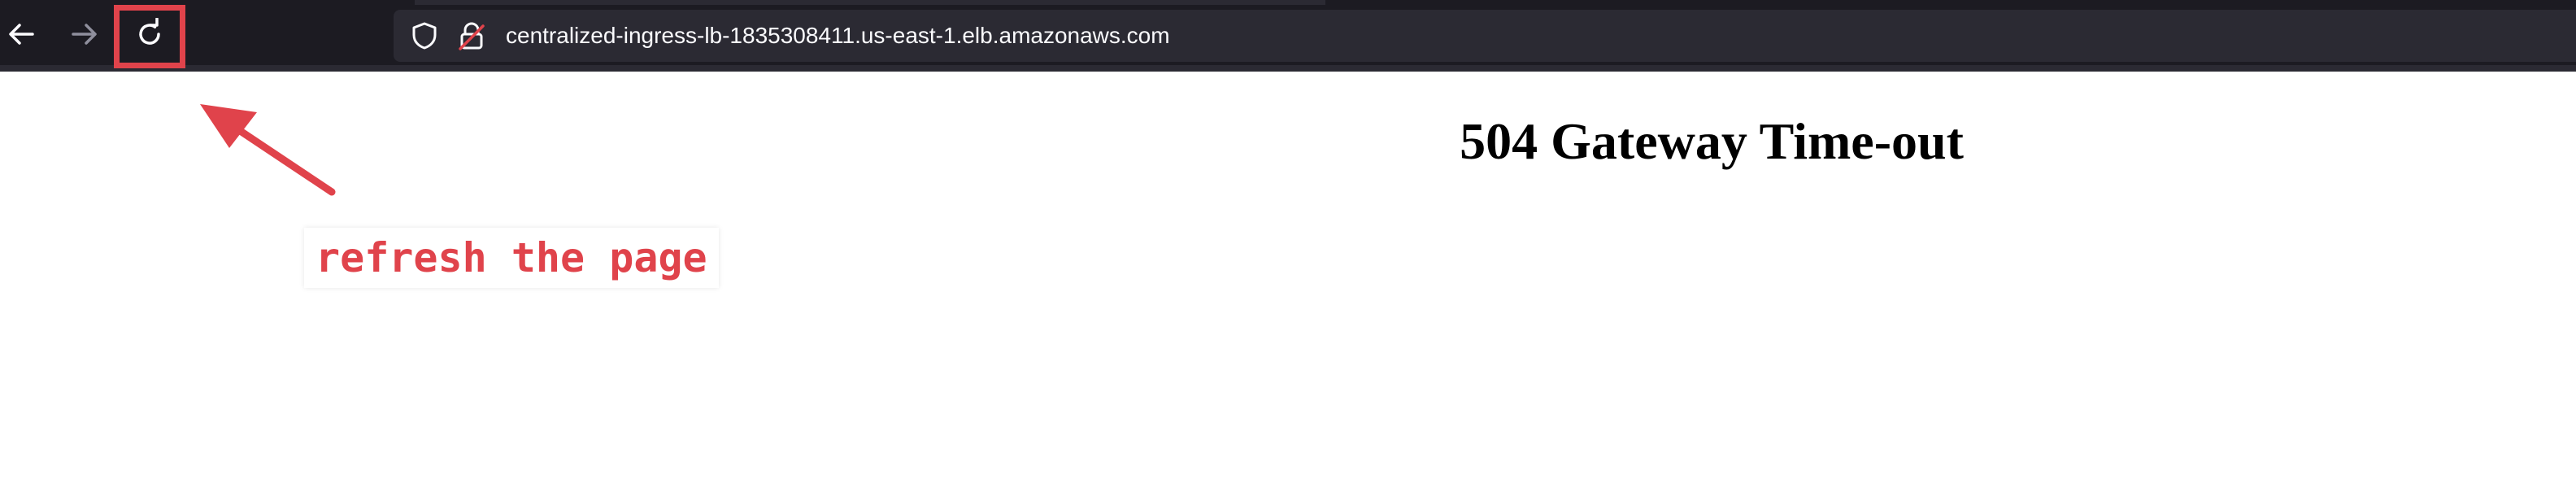 The width and height of the screenshot is (2576, 488). I want to click on page-heading: 504 Gateway Time-out, so click(1712, 141).